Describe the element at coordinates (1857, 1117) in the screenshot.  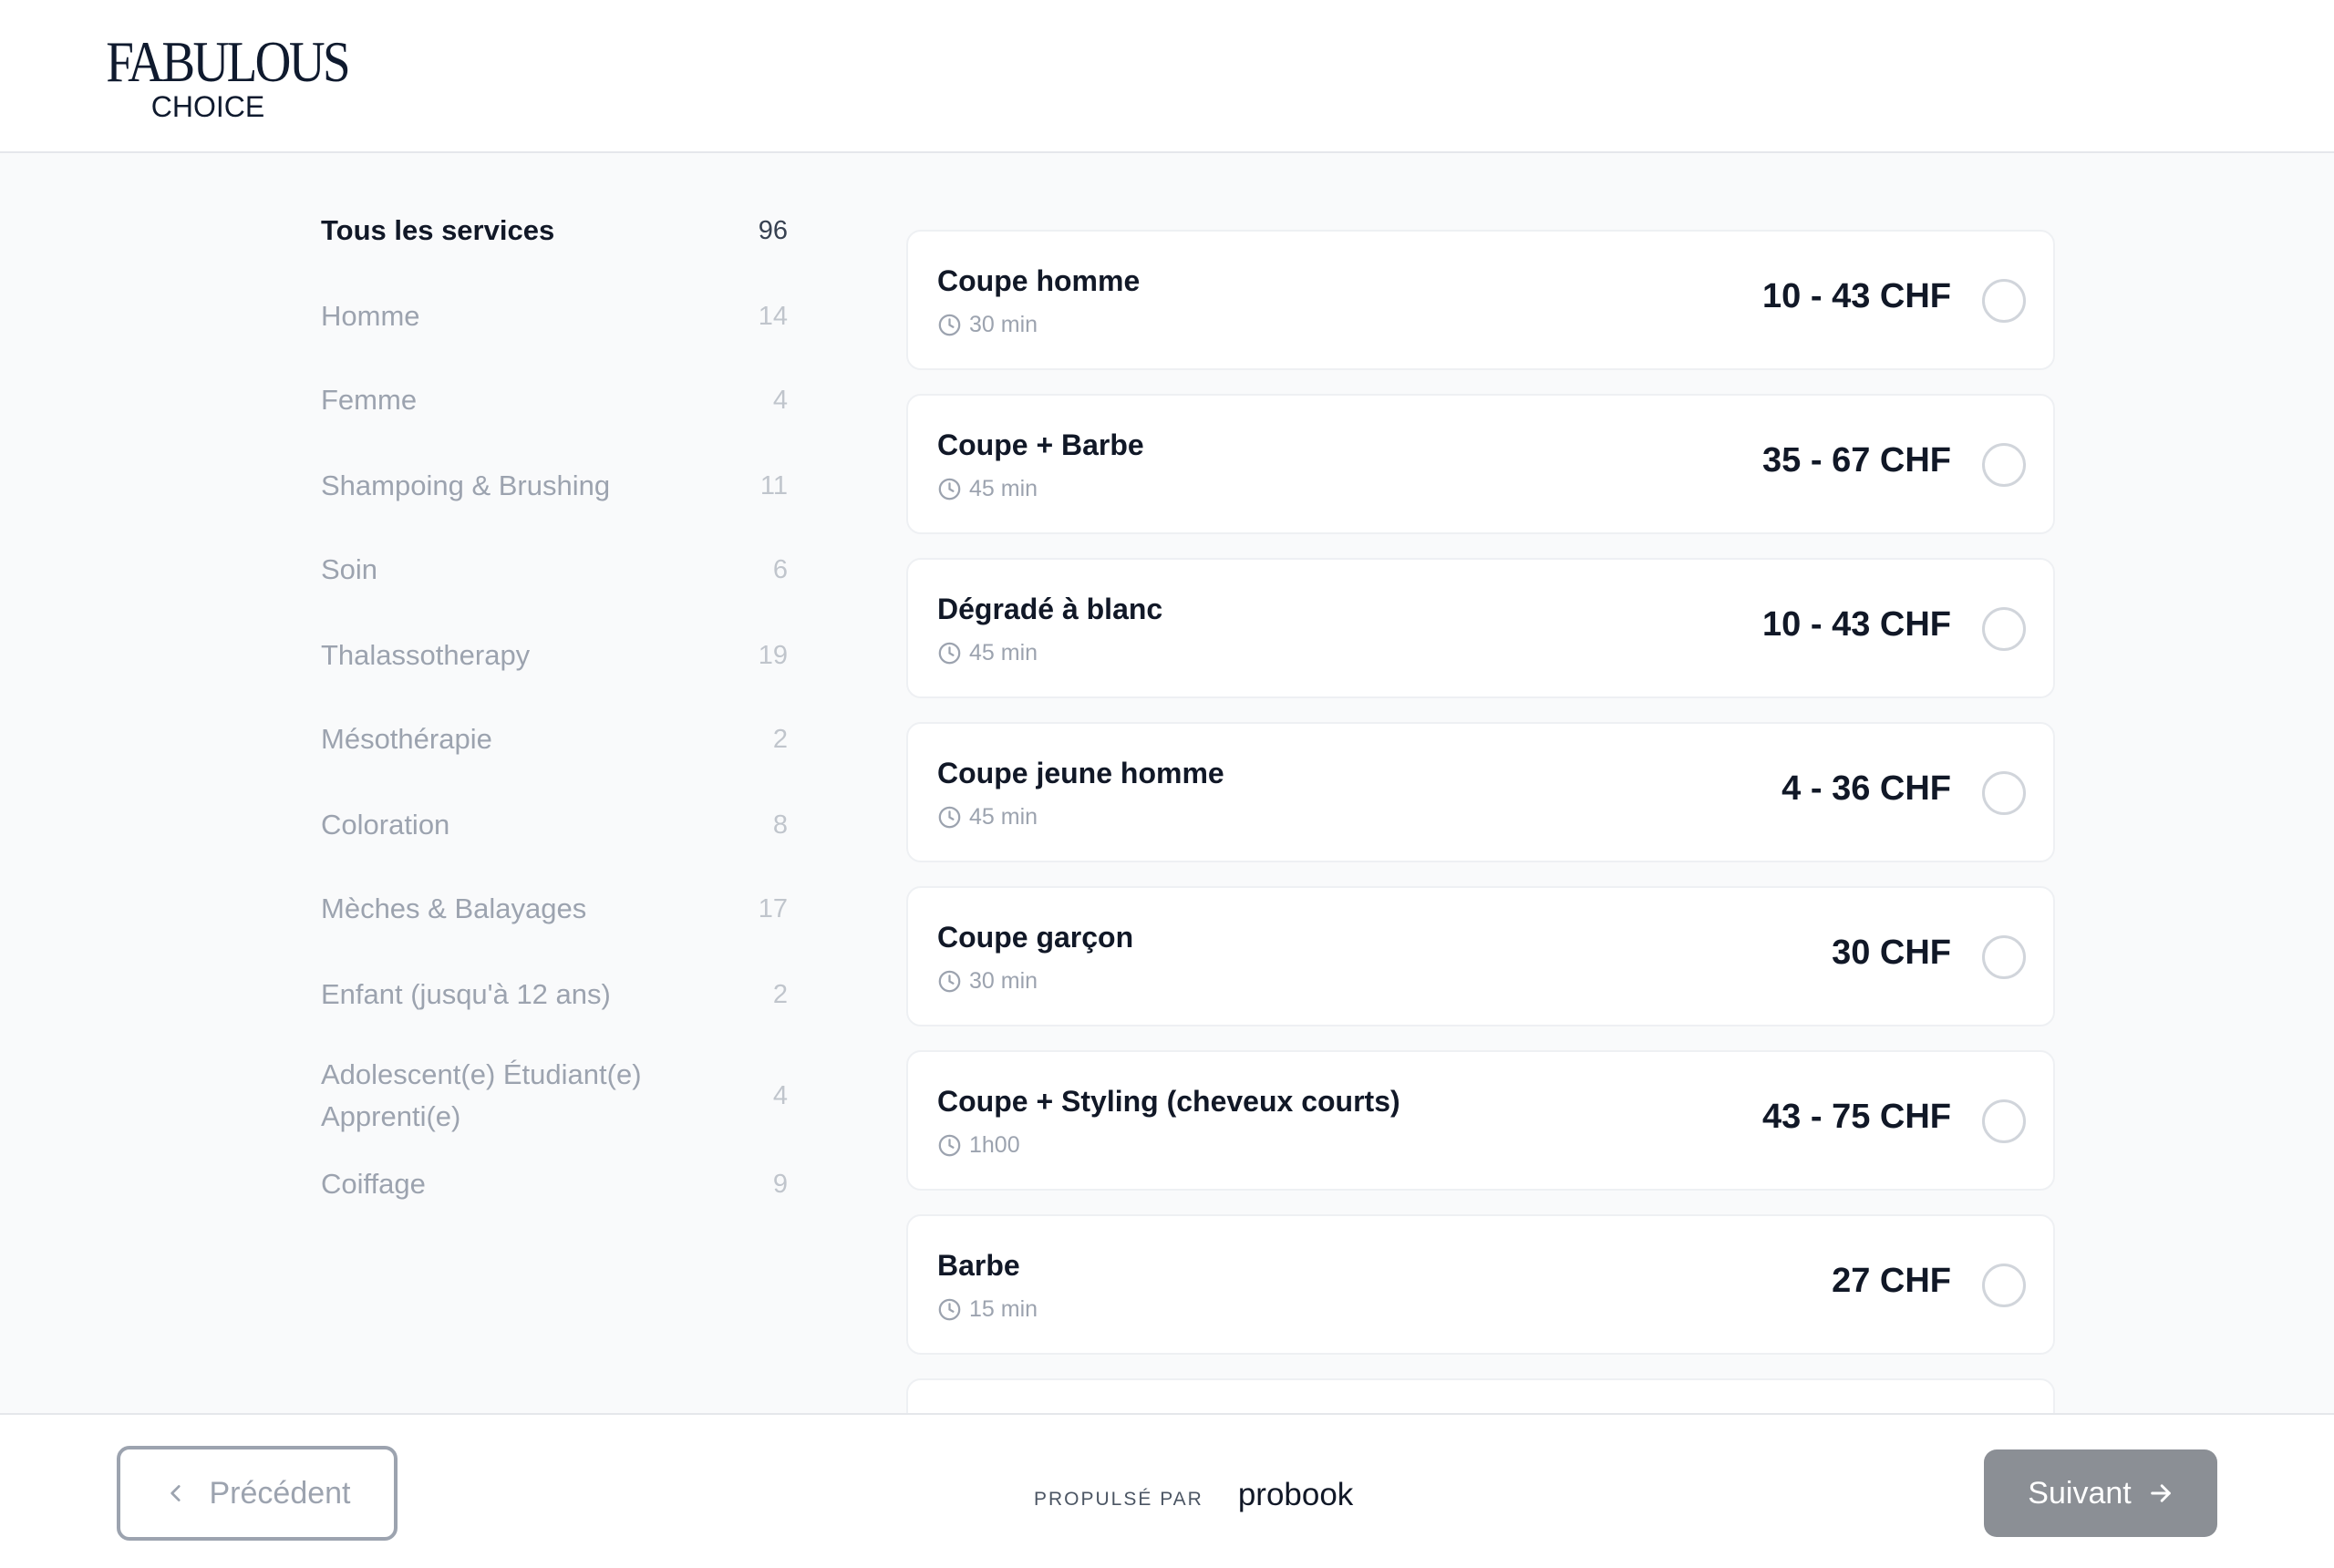
I see `service-price: 43 - 75 CHF` at that location.